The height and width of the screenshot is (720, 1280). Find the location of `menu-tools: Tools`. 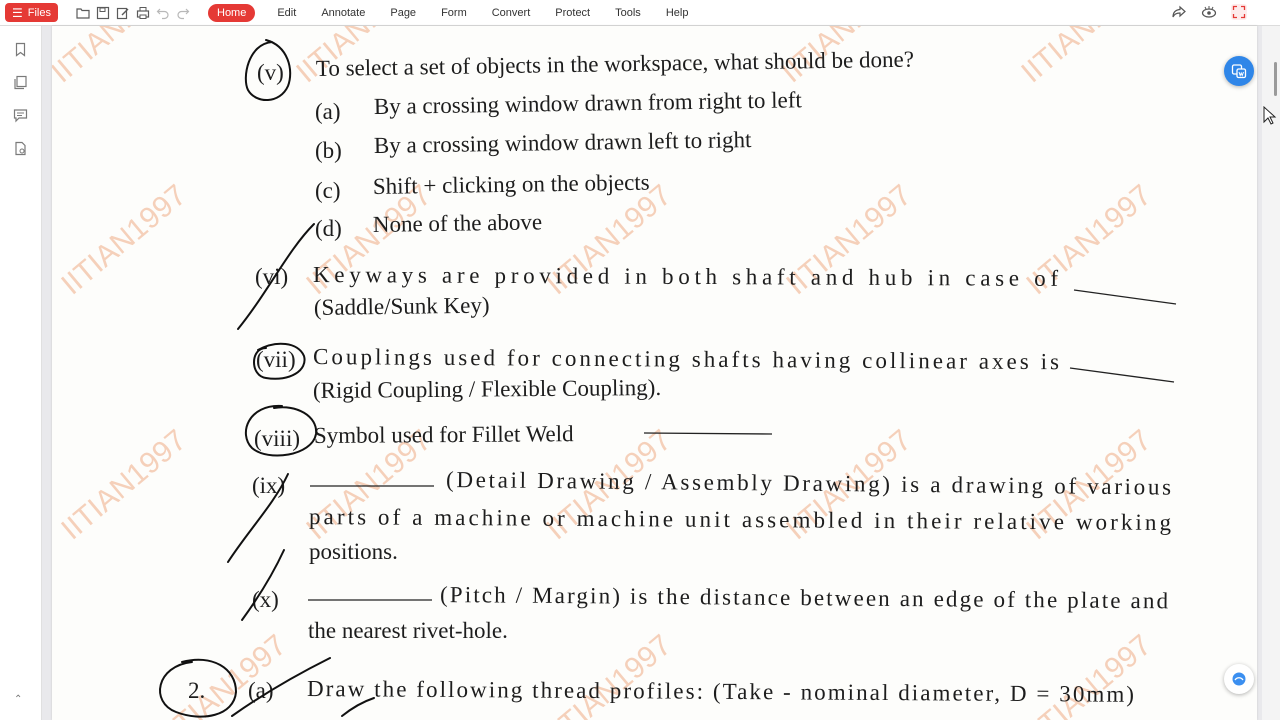

menu-tools: Tools is located at coordinates (628, 13).